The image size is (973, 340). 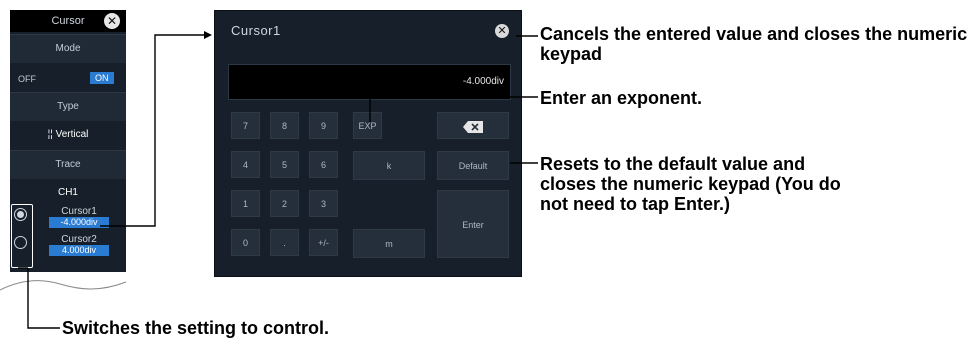 What do you see at coordinates (621, 98) in the screenshot?
I see `annotation-exp: Enter an exponent.` at bounding box center [621, 98].